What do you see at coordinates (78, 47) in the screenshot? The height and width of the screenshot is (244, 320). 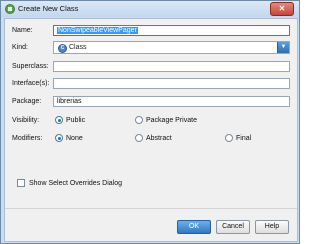 I see `kind-select-value: Class` at bounding box center [78, 47].